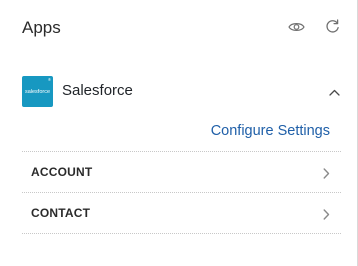 The width and height of the screenshot is (358, 266). Describe the element at coordinates (182, 29) in the screenshot. I see `panel-header: Apps` at that location.